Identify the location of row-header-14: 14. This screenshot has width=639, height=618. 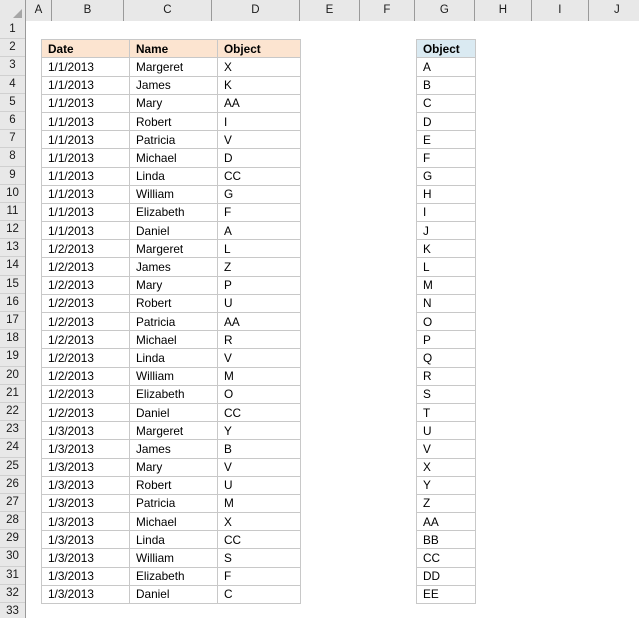
(12, 266).